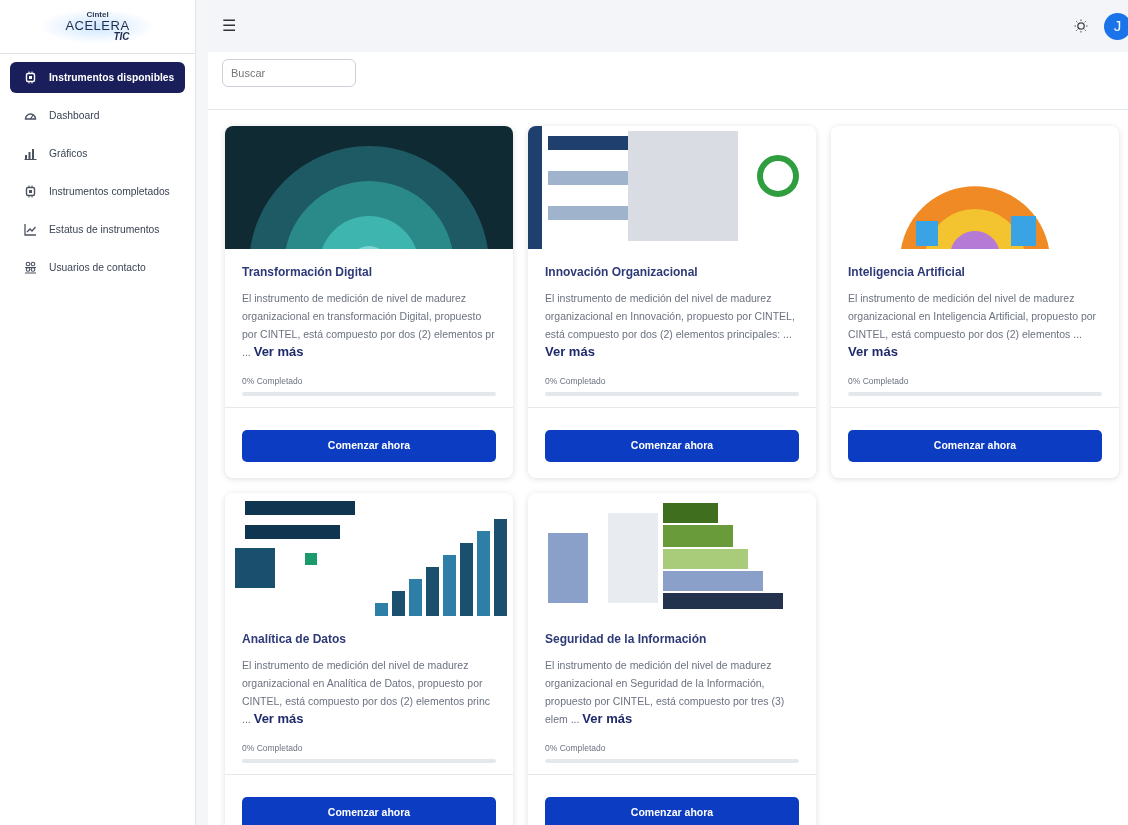  I want to click on line-chart-icon, so click(30, 229).